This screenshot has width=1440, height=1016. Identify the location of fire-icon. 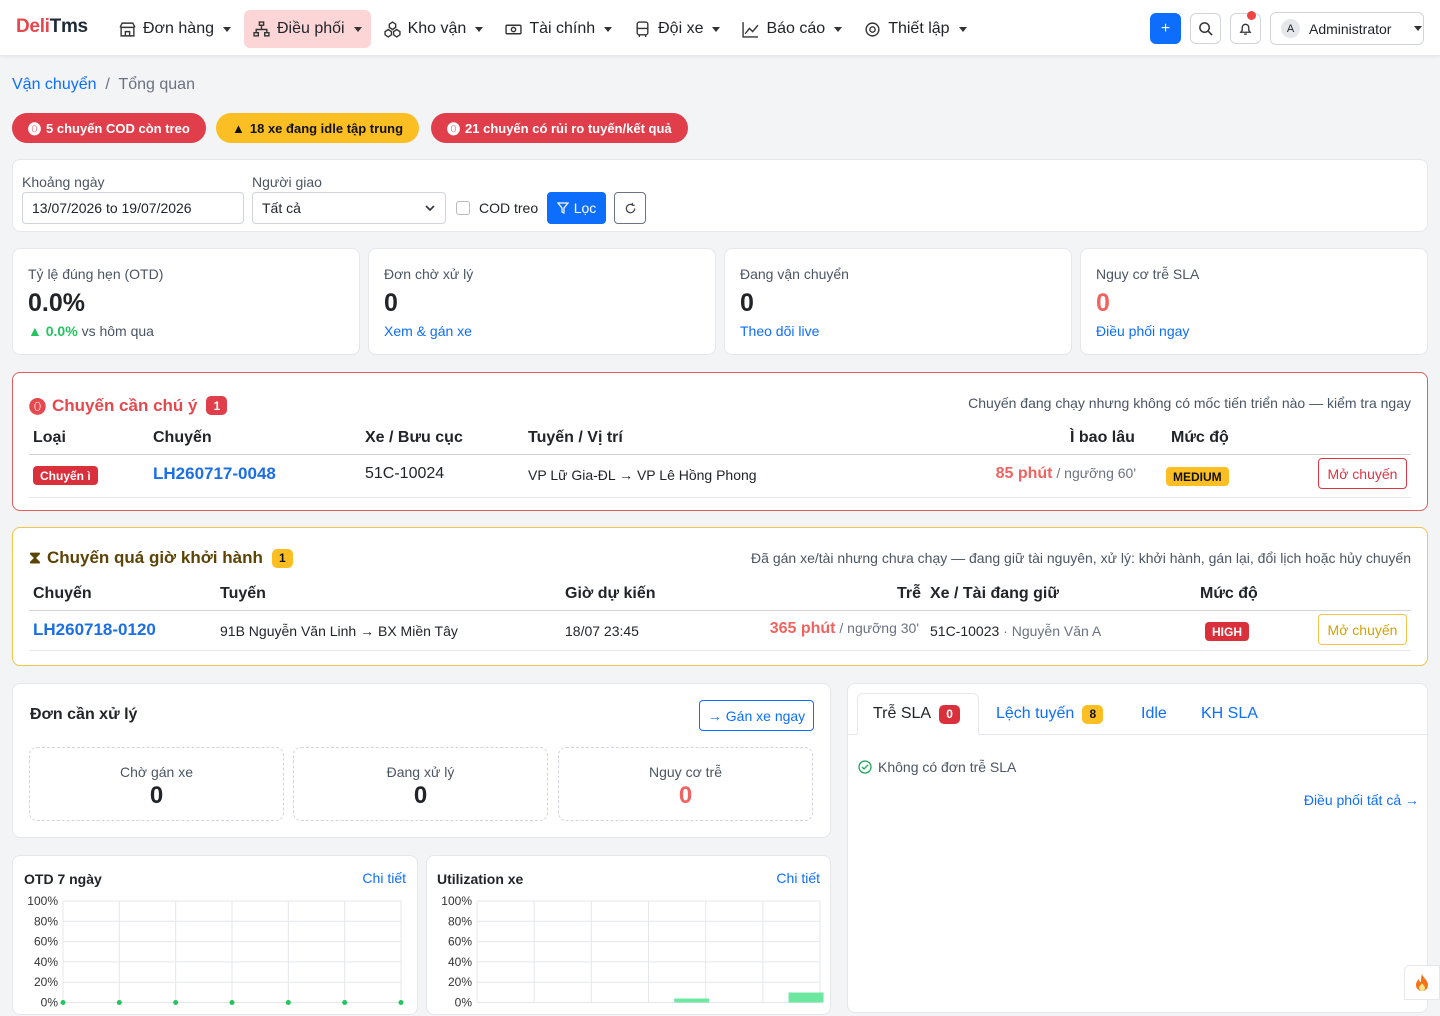
(1422, 982).